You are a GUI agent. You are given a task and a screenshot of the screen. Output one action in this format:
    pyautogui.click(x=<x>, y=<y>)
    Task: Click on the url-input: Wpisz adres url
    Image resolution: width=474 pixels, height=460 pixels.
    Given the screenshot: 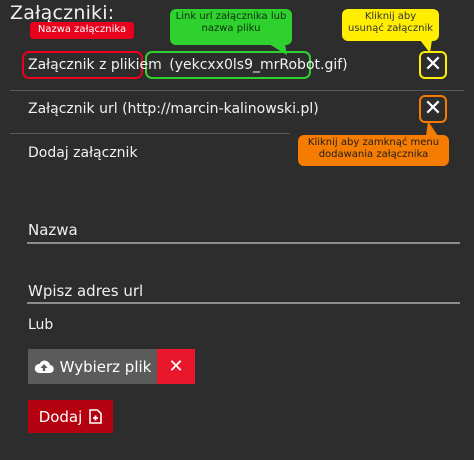 What is the action you would take?
    pyautogui.click(x=85, y=291)
    